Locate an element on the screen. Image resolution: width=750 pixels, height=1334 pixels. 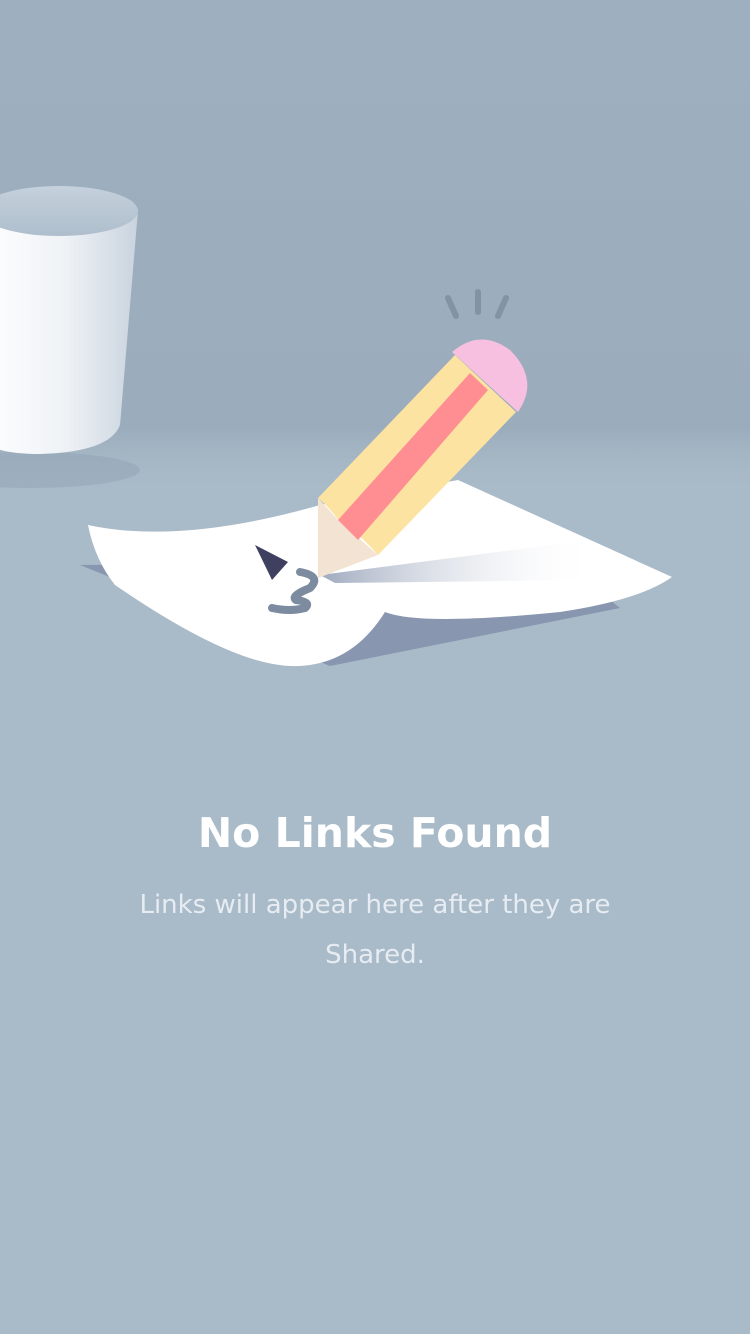
sparkle-icon is located at coordinates (477, 304).